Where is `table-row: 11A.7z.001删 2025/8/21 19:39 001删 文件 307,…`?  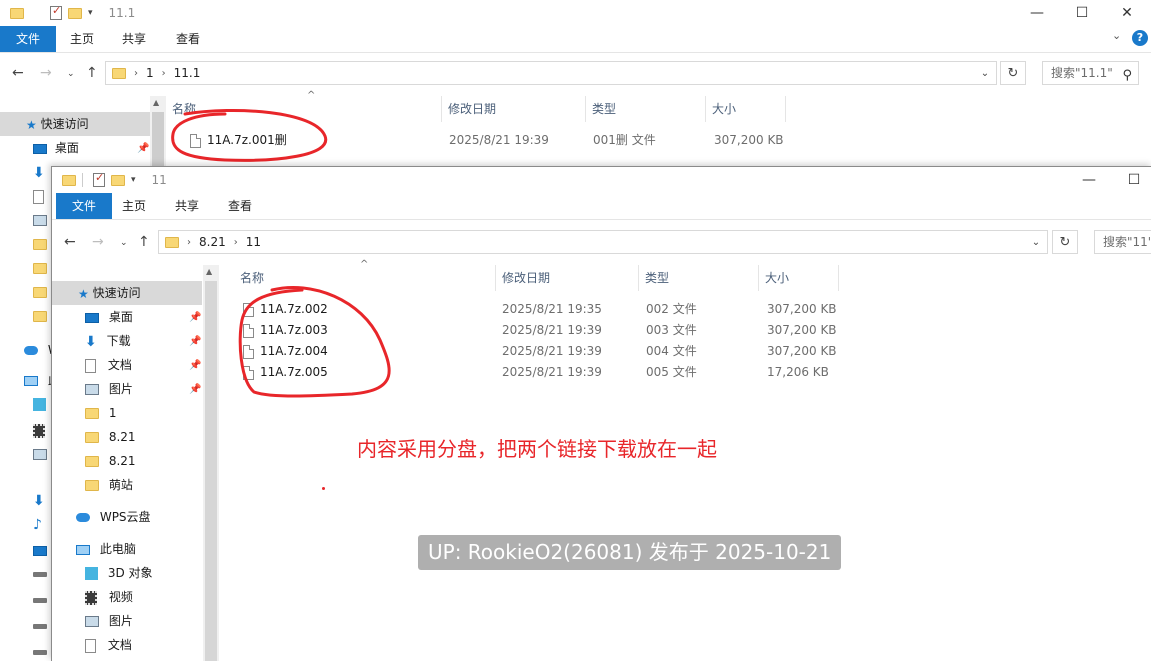 table-row: 11A.7z.001删 2025/8/21 19:39 001删 文件 307,… is located at coordinates (476, 140).